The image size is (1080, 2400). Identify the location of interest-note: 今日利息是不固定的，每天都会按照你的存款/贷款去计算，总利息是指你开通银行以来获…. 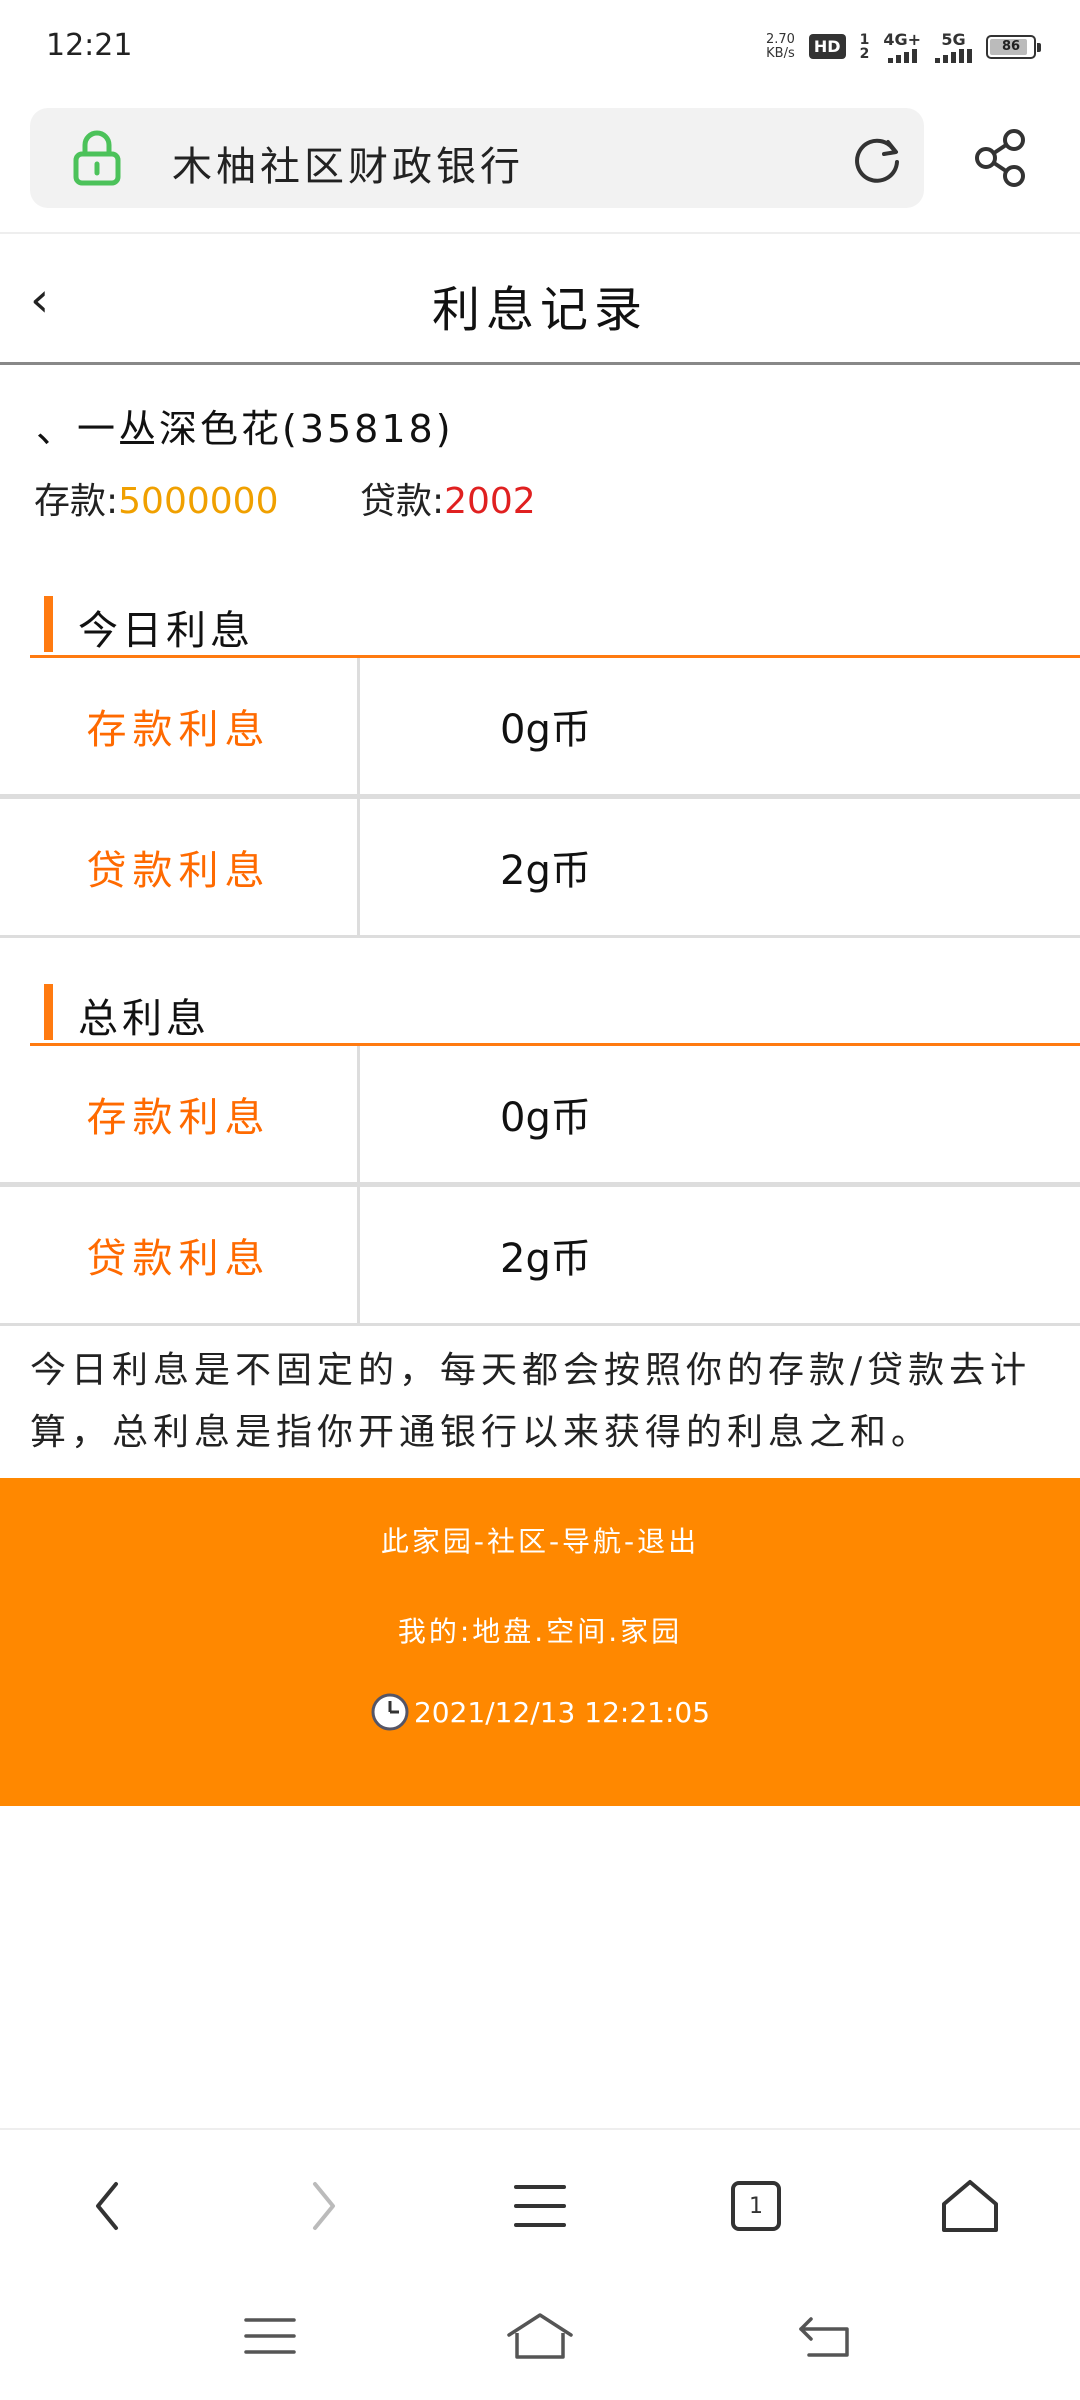
(531, 1401).